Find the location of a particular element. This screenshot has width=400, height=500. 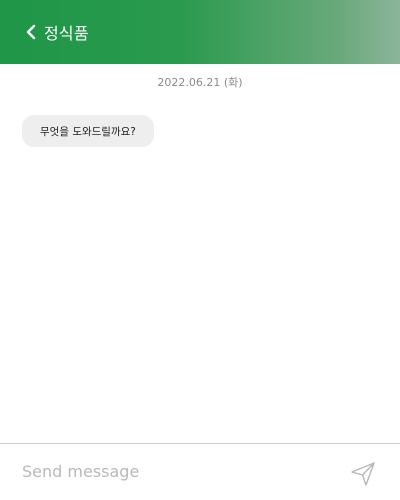

chevron-left-icon is located at coordinates (31, 32).